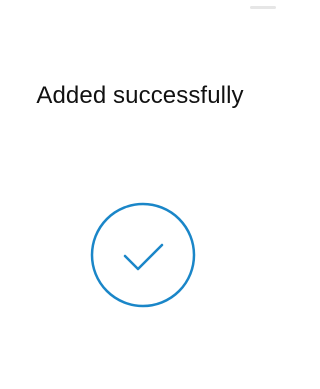  What do you see at coordinates (143, 255) in the screenshot?
I see `checkmark-circle-icon` at bounding box center [143, 255].